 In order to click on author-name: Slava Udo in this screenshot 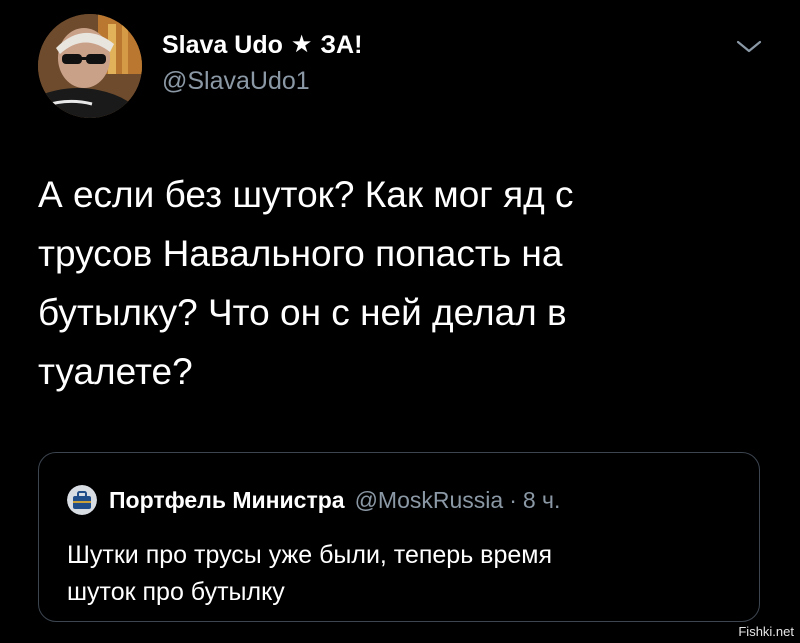, I will do `click(222, 45)`.